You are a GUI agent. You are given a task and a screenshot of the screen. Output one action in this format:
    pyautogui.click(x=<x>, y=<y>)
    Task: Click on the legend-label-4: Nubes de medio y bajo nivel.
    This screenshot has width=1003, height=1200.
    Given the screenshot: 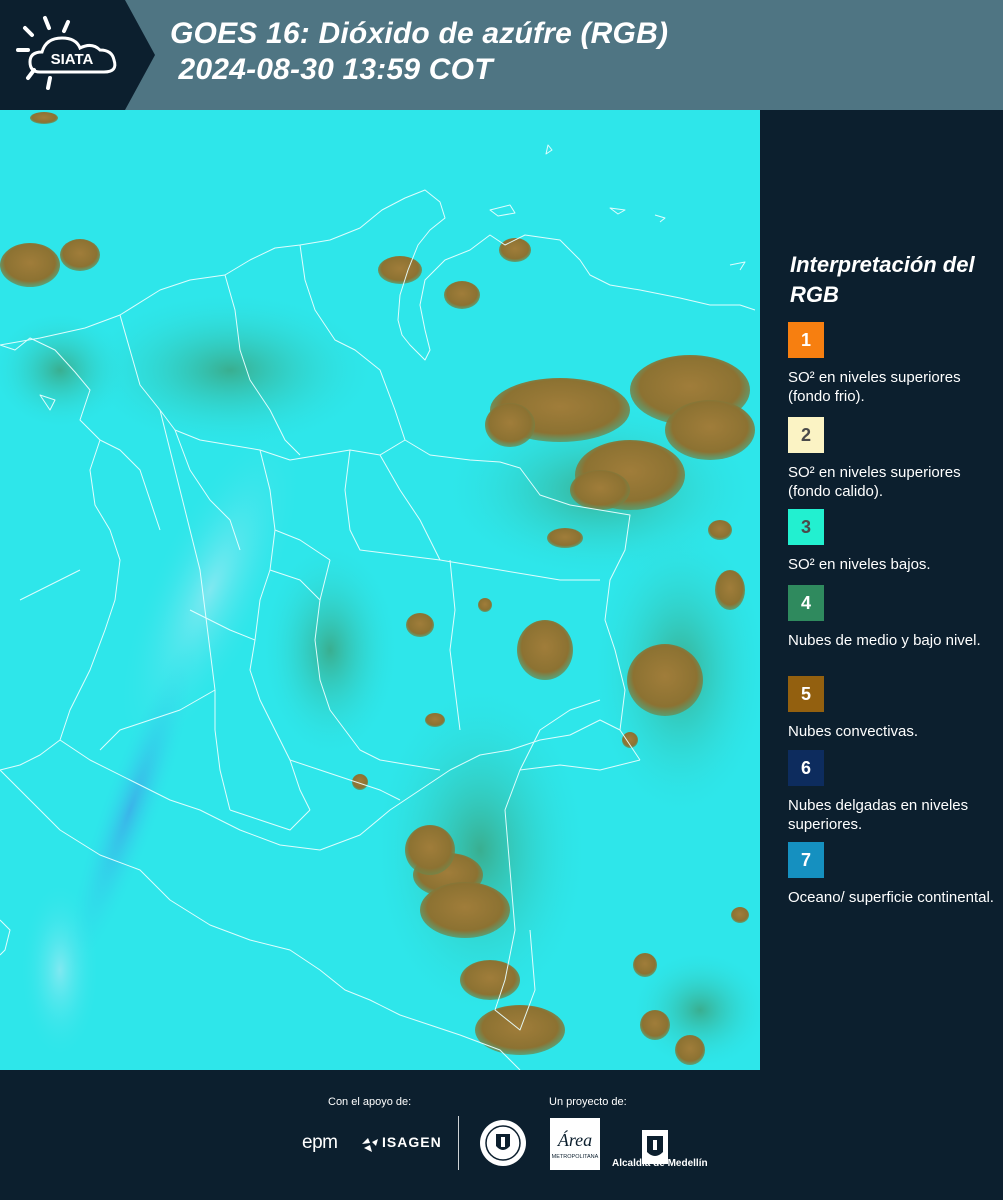 What is the action you would take?
    pyautogui.click(x=884, y=640)
    